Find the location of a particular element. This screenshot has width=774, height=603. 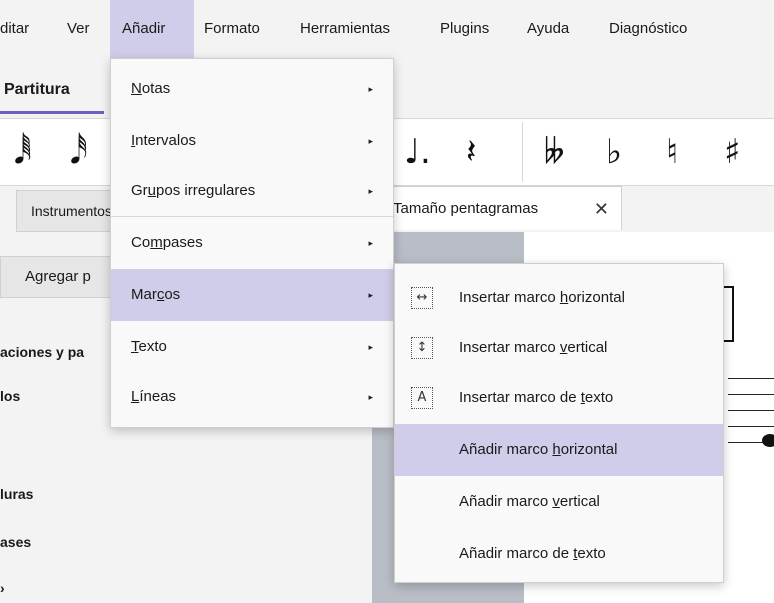

close-icon: ✕ is located at coordinates (601, 209).